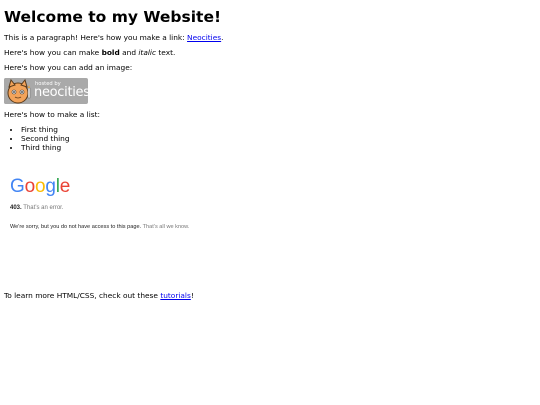  Describe the element at coordinates (129, 52) in the screenshot. I see `paragraph-text: and` at that location.